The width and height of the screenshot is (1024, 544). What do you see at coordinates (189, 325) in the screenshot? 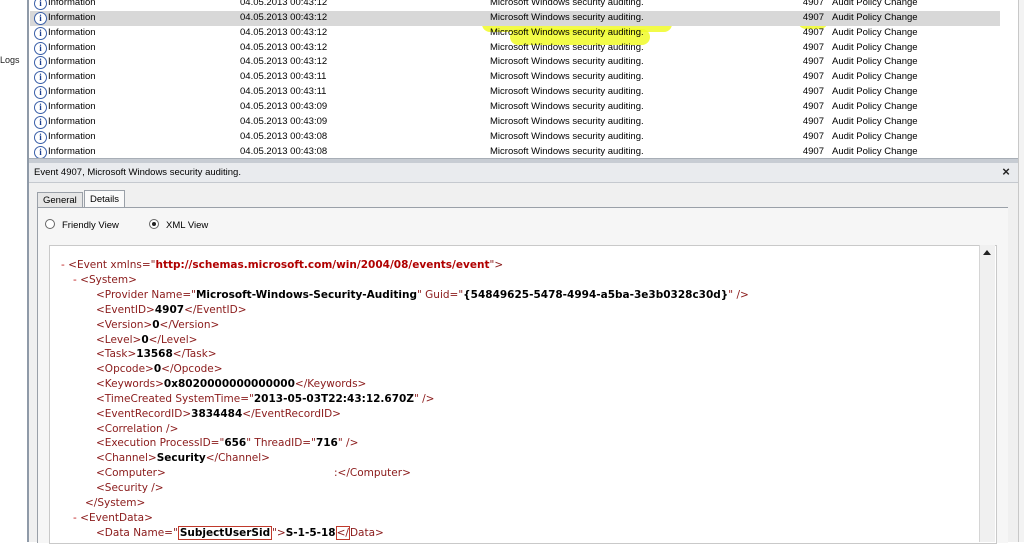
I see `xml-tag: </Version>` at bounding box center [189, 325].